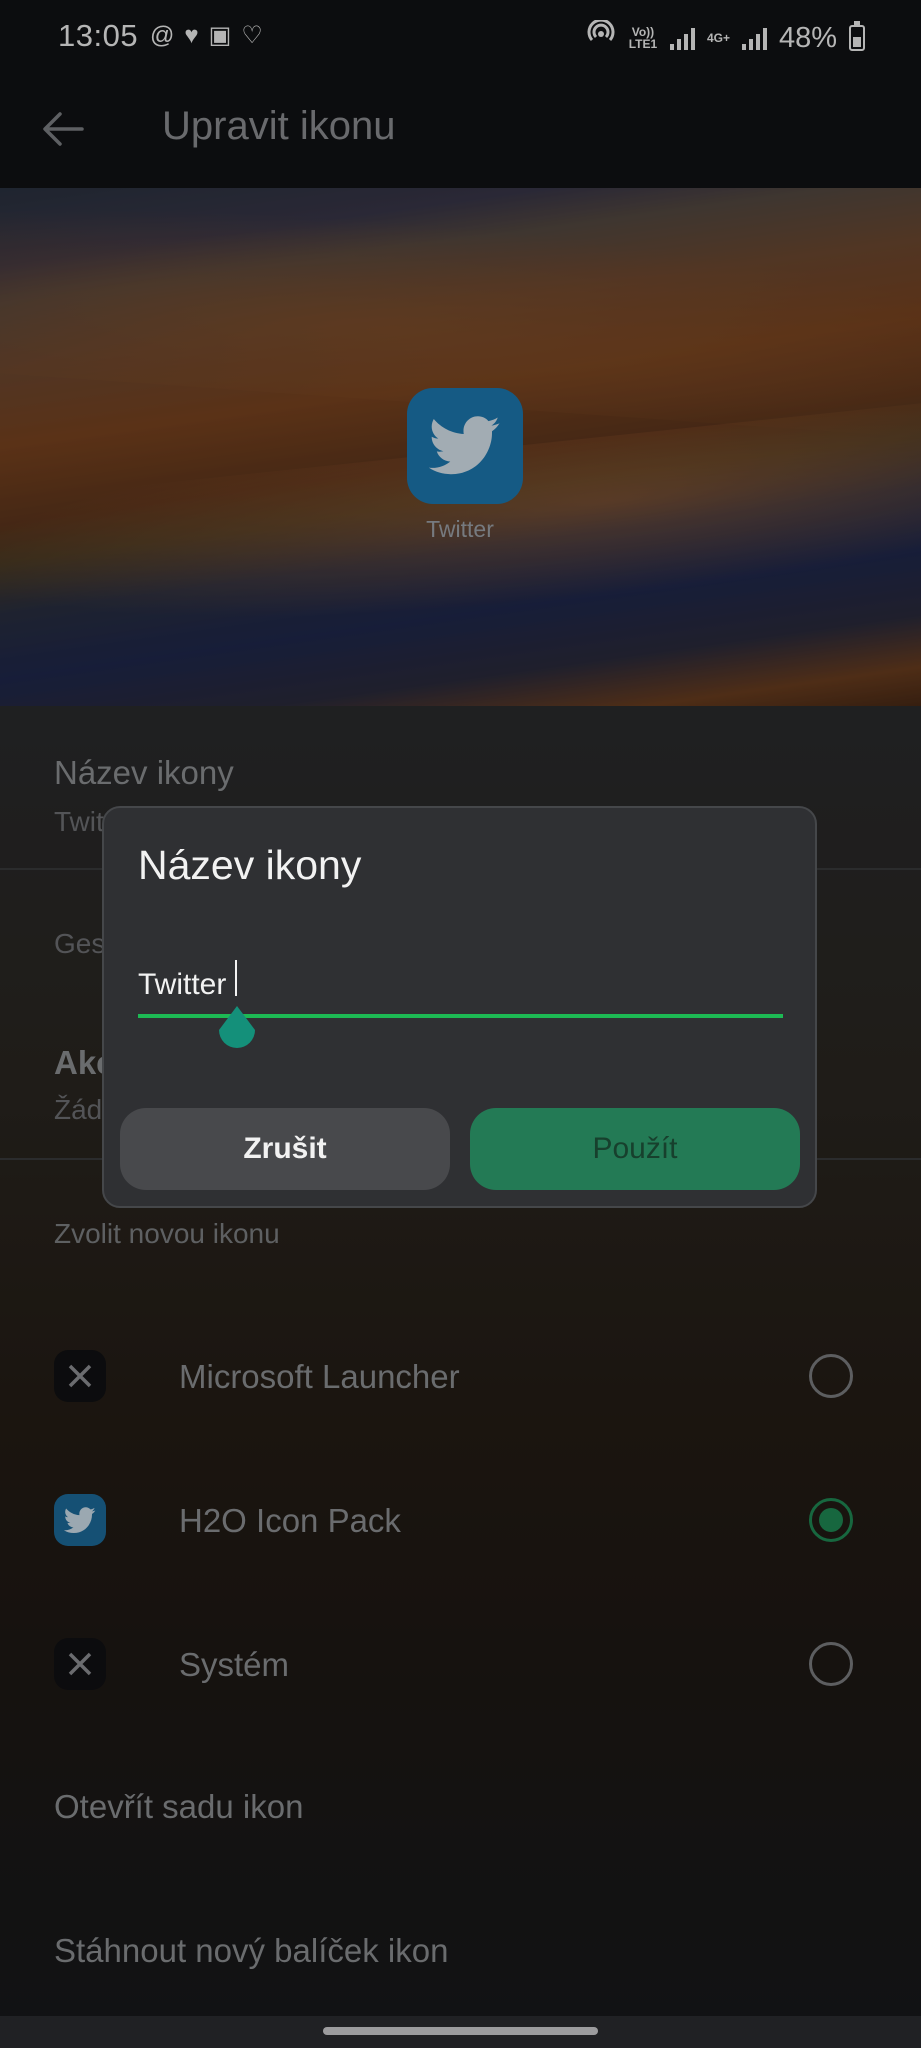 Image resolution: width=921 pixels, height=2048 pixels. I want to click on radio-system, so click(831, 1664).